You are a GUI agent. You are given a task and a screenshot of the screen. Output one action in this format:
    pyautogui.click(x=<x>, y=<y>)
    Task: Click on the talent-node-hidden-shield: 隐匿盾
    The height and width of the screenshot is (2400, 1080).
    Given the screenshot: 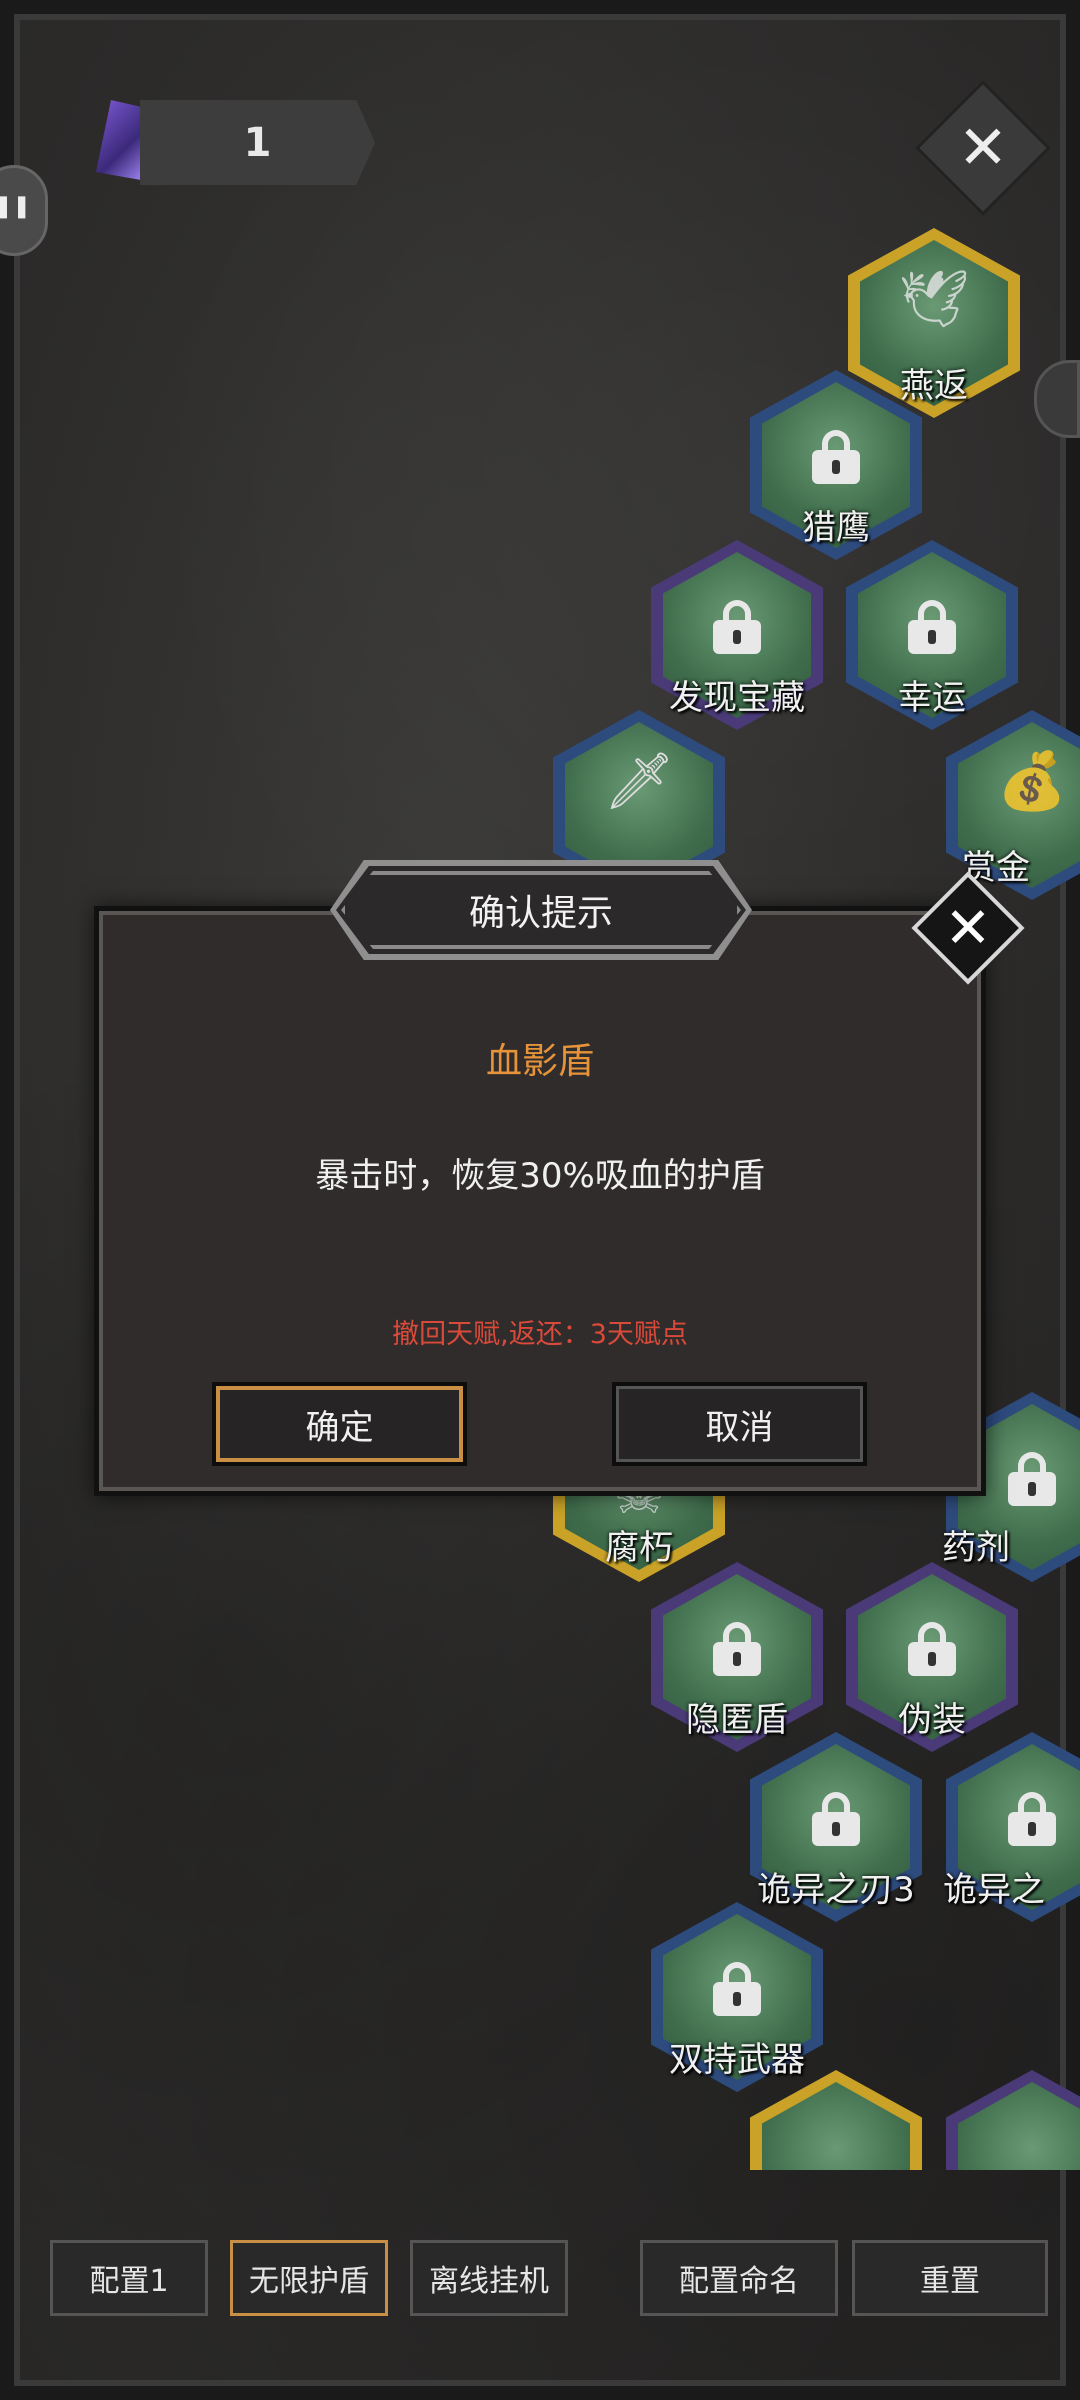 What is the action you would take?
    pyautogui.click(x=737, y=1657)
    